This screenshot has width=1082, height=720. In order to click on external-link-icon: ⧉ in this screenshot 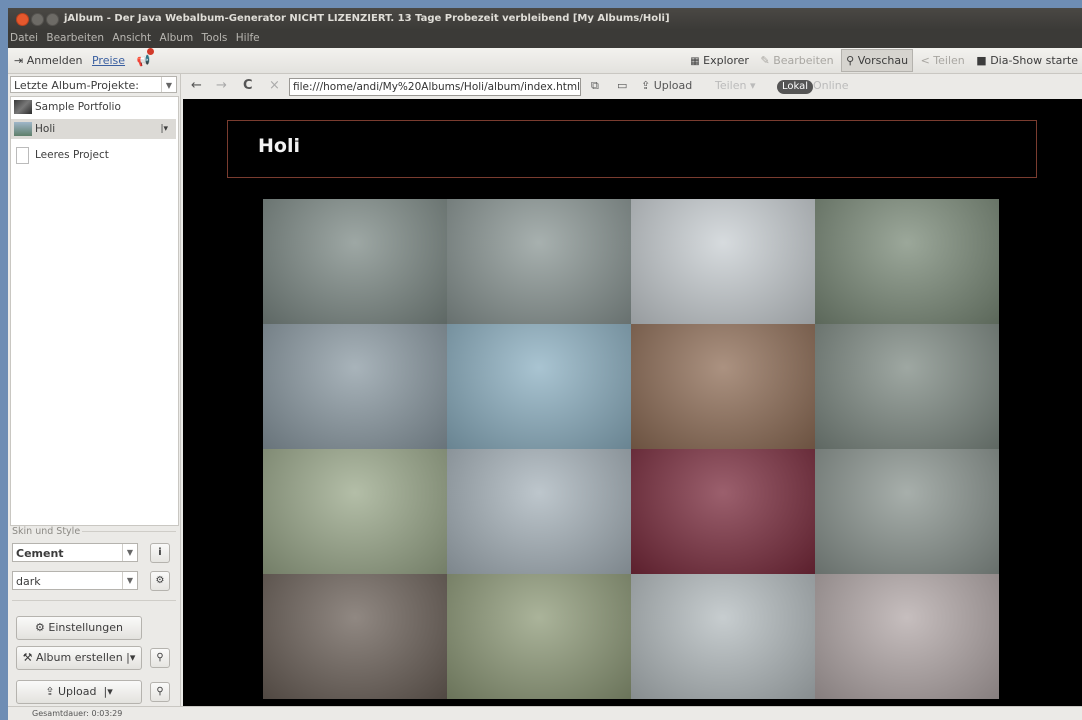, I will do `click(595, 85)`.